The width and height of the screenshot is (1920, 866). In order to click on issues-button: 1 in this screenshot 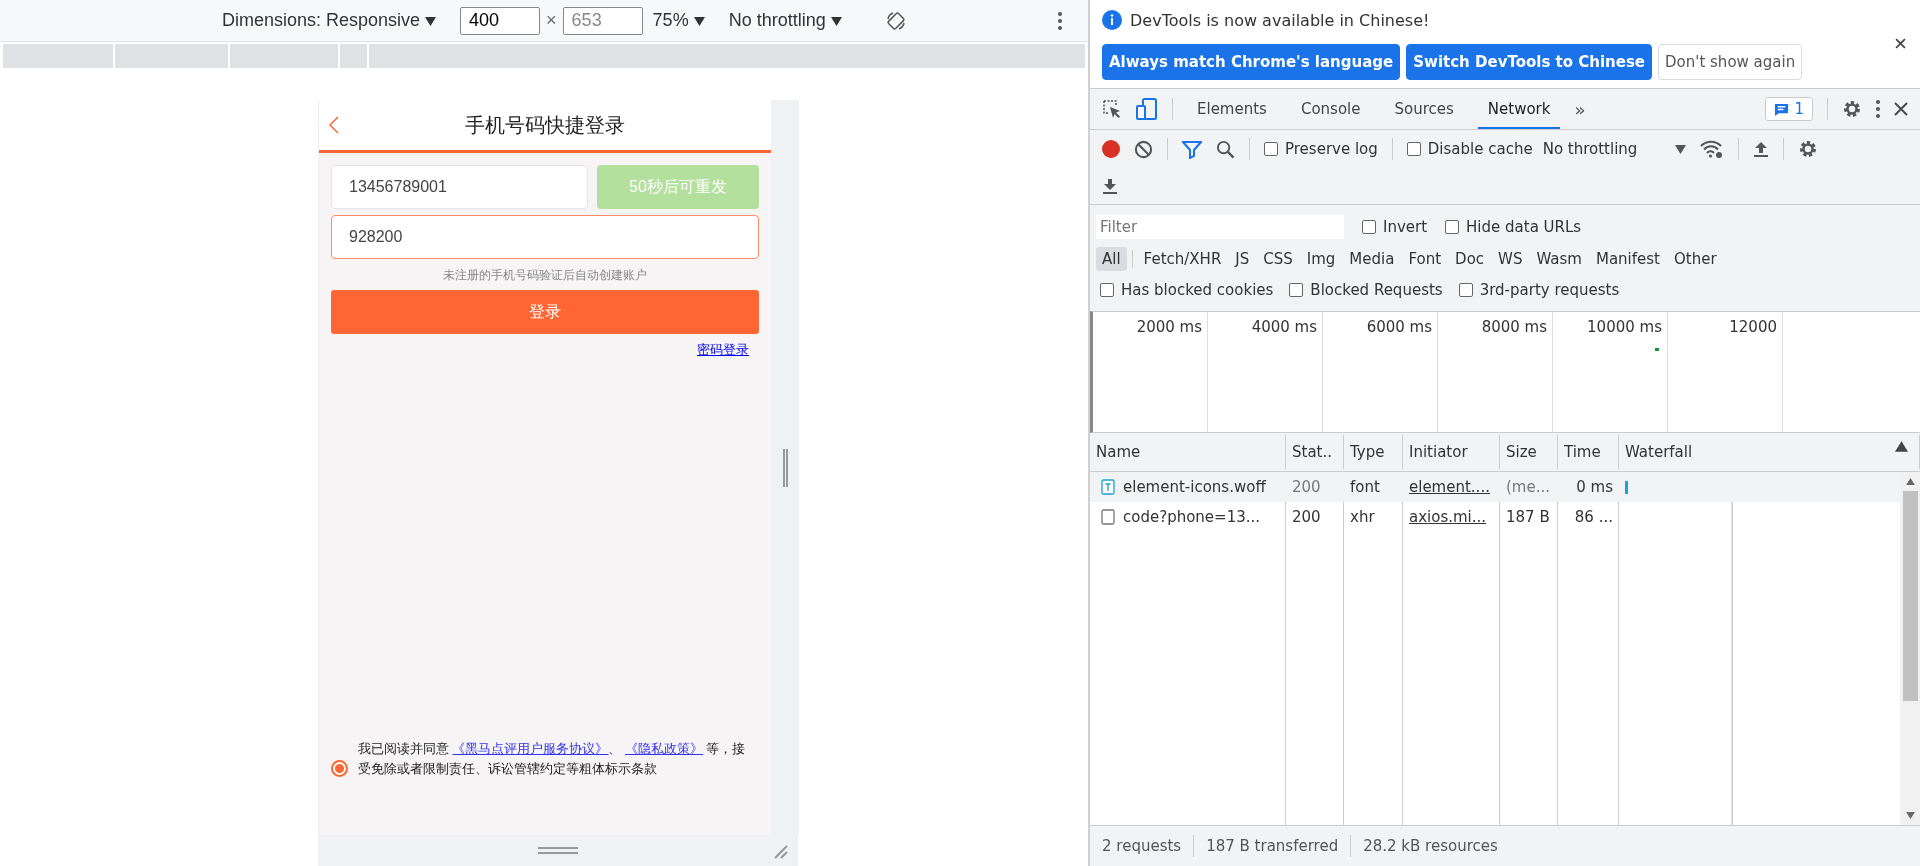, I will do `click(1789, 109)`.